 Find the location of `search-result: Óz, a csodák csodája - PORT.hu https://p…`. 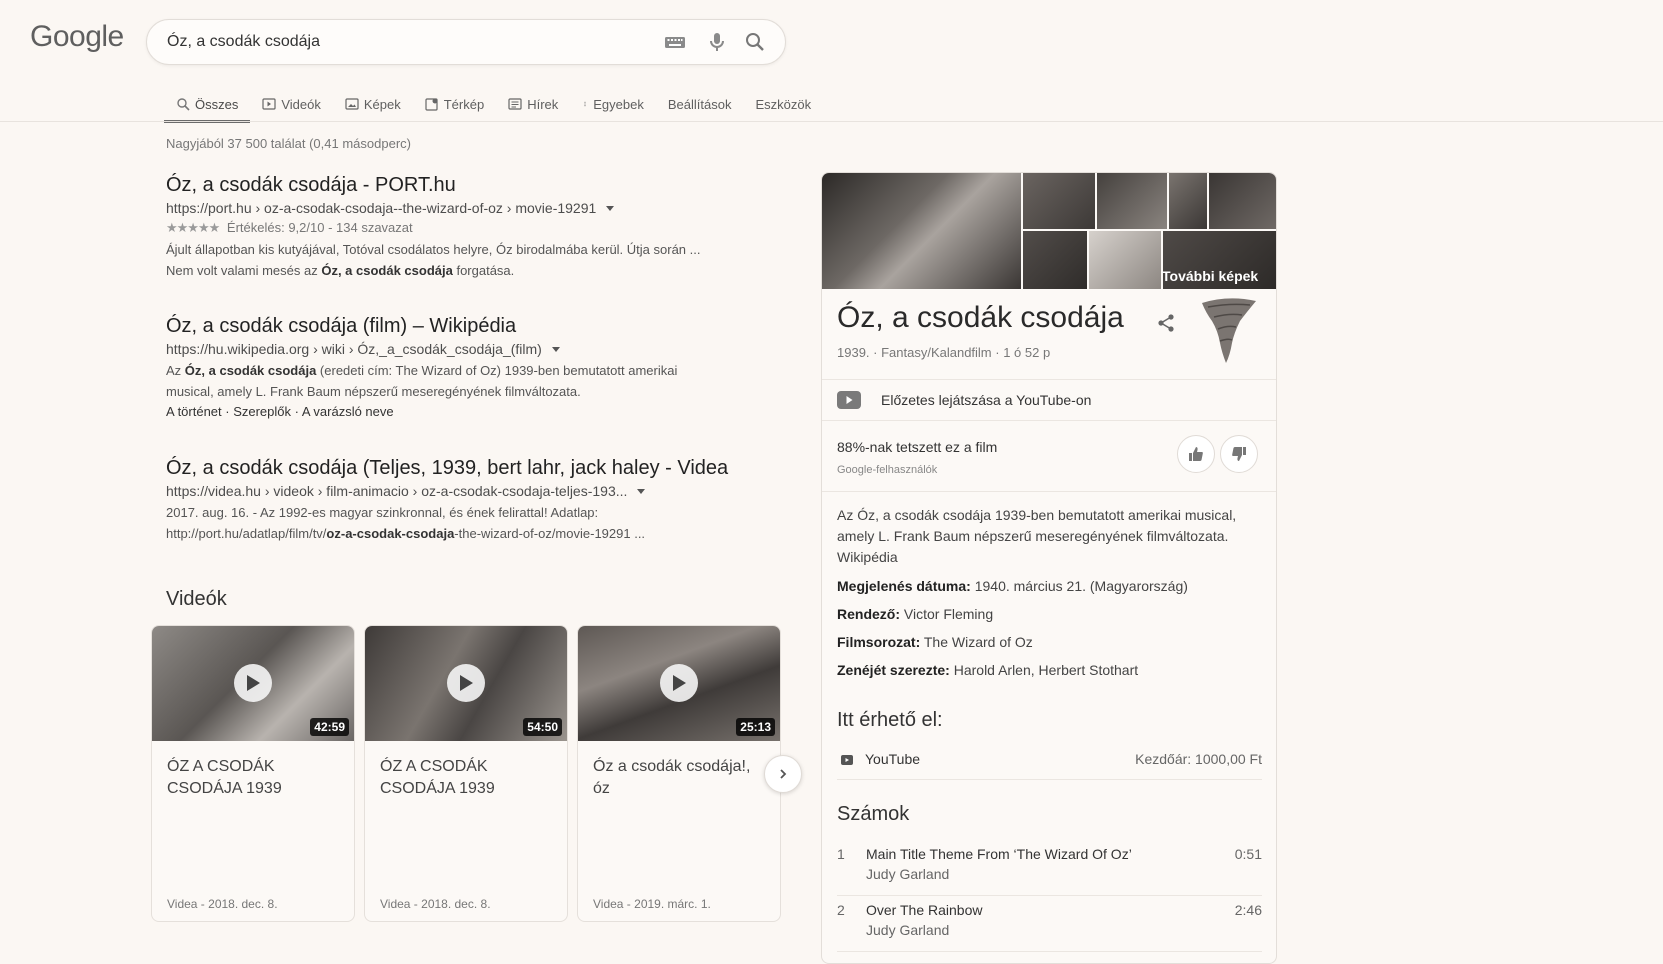

search-result: Óz, a csodák csodája - PORT.hu https://p… is located at coordinates (476, 226).